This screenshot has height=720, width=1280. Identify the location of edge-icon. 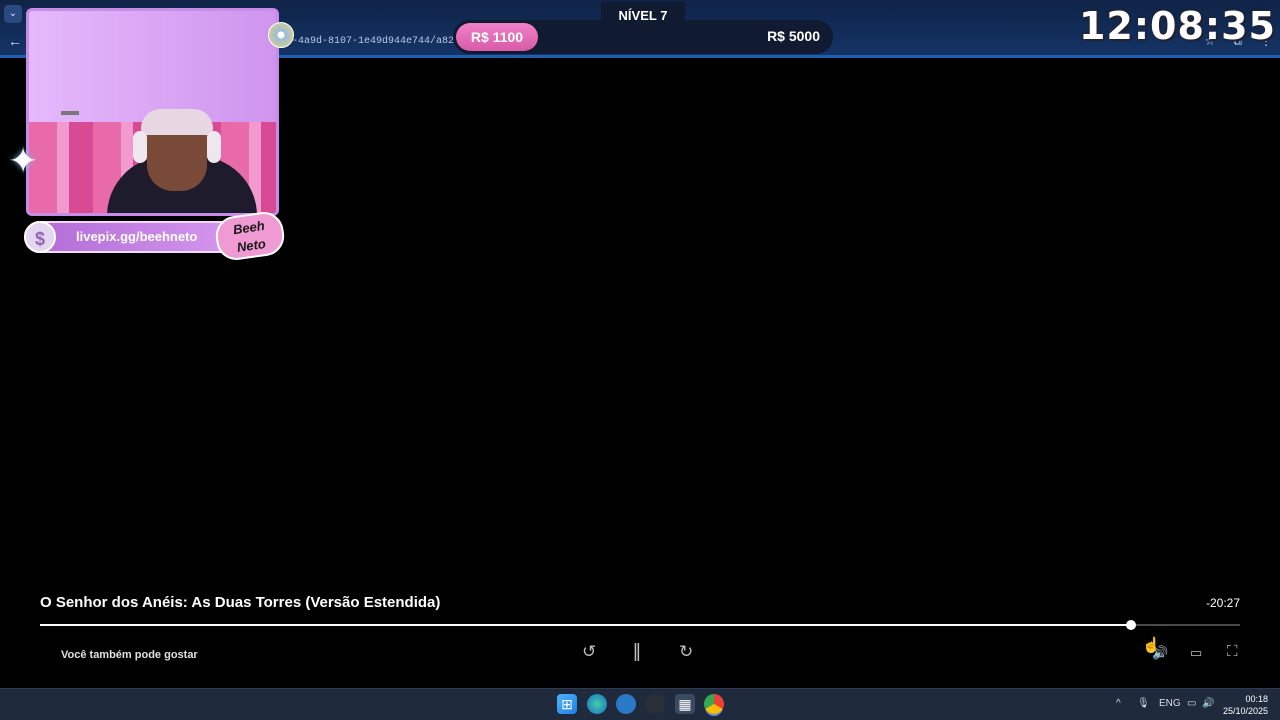
(597, 704).